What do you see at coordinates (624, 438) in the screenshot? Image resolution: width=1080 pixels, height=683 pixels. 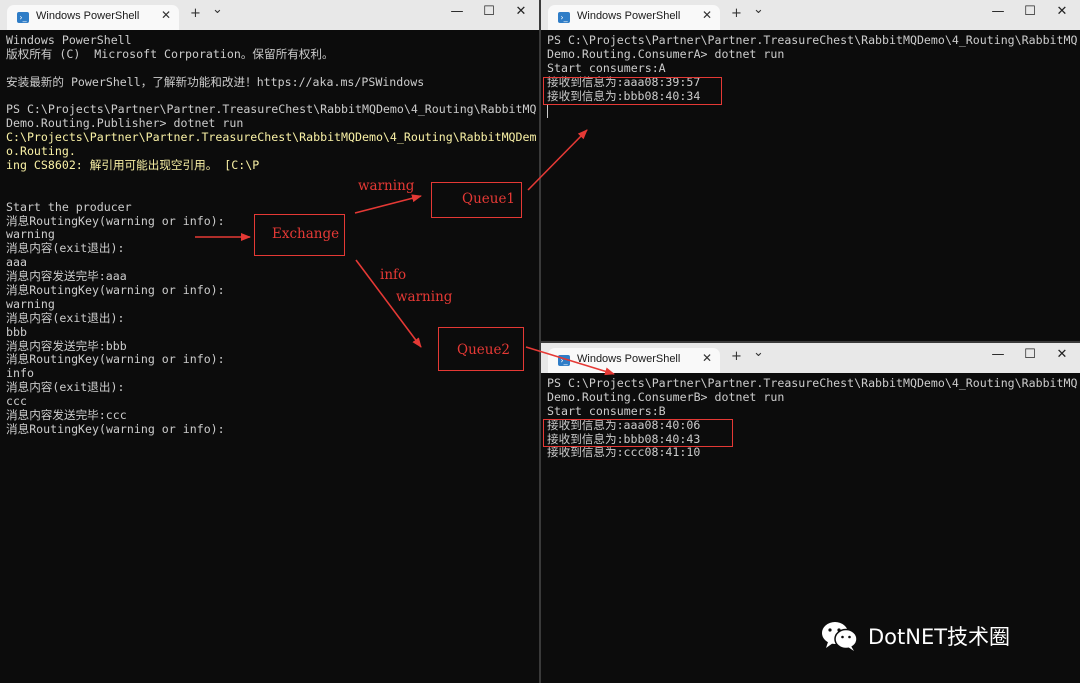 I see `console-line: 接收到信息为:bbb08:40:43` at bounding box center [624, 438].